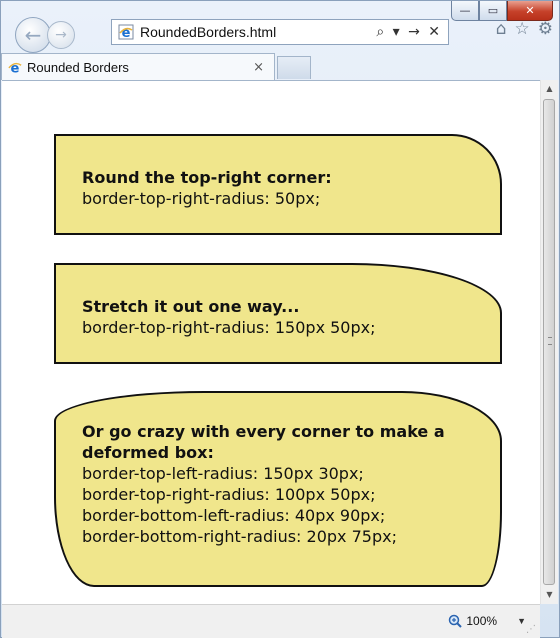 Image resolution: width=560 pixels, height=638 pixels. I want to click on navigation-buttons: ← →, so click(45, 35).